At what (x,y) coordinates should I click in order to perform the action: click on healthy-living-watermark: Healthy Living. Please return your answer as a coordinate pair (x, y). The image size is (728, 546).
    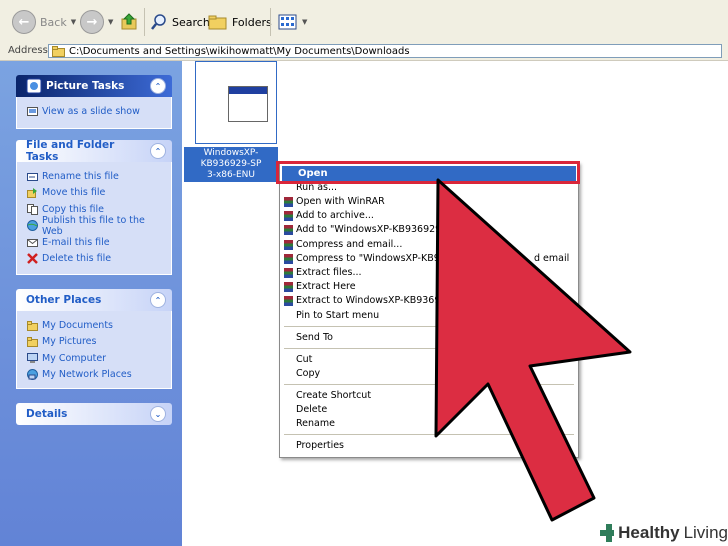
    Looking at the image, I should click on (662, 533).